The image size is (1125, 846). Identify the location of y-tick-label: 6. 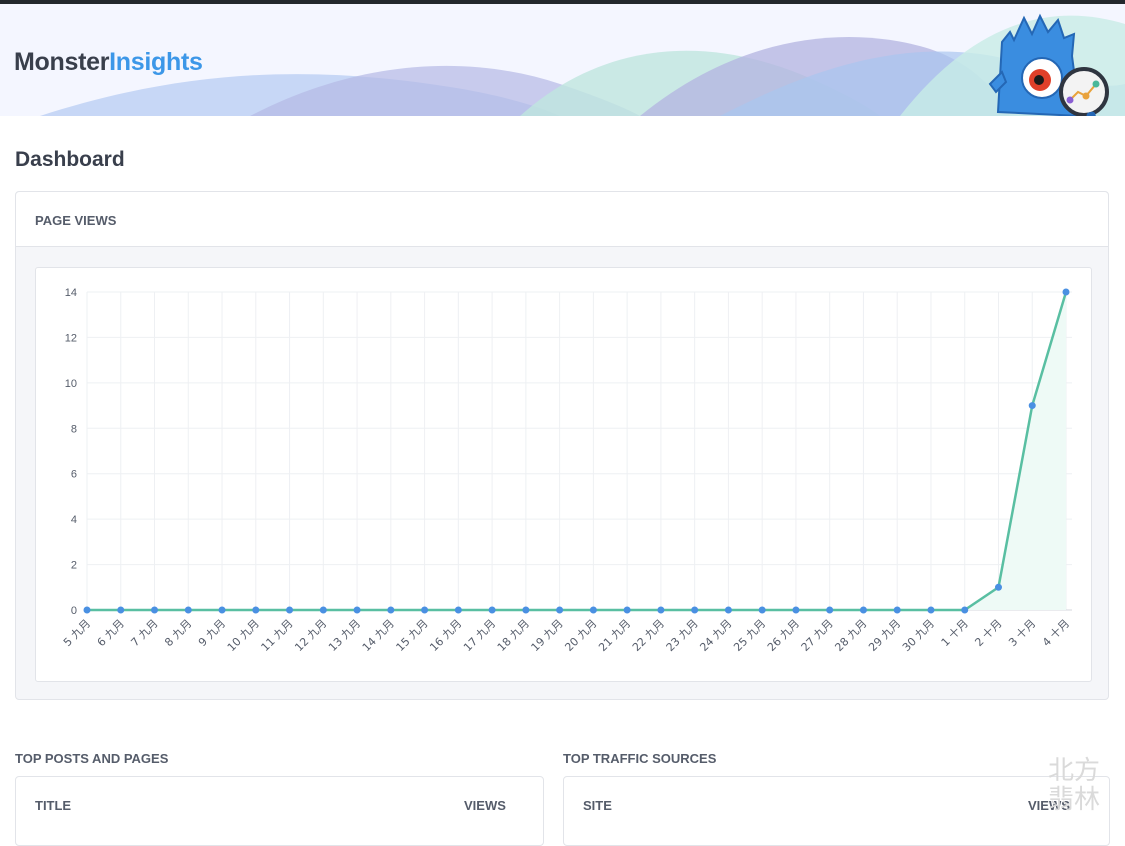
(74, 475).